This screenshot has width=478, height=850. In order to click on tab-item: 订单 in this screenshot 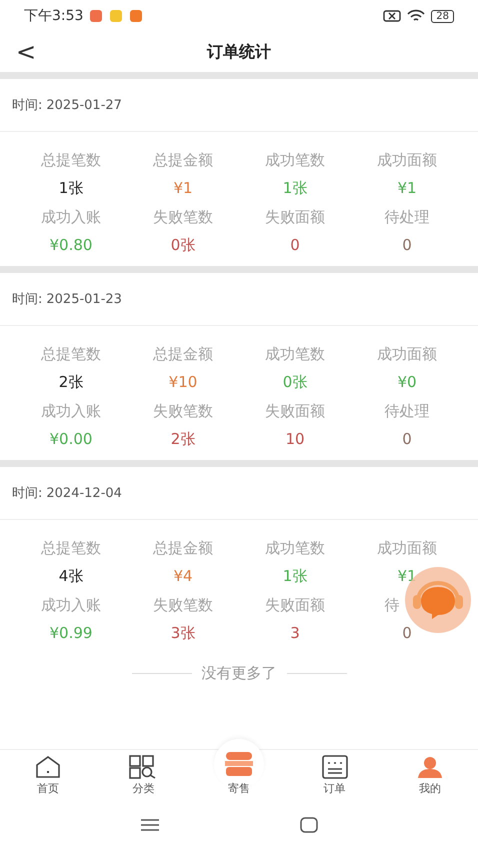, I will do `click(334, 775)`.